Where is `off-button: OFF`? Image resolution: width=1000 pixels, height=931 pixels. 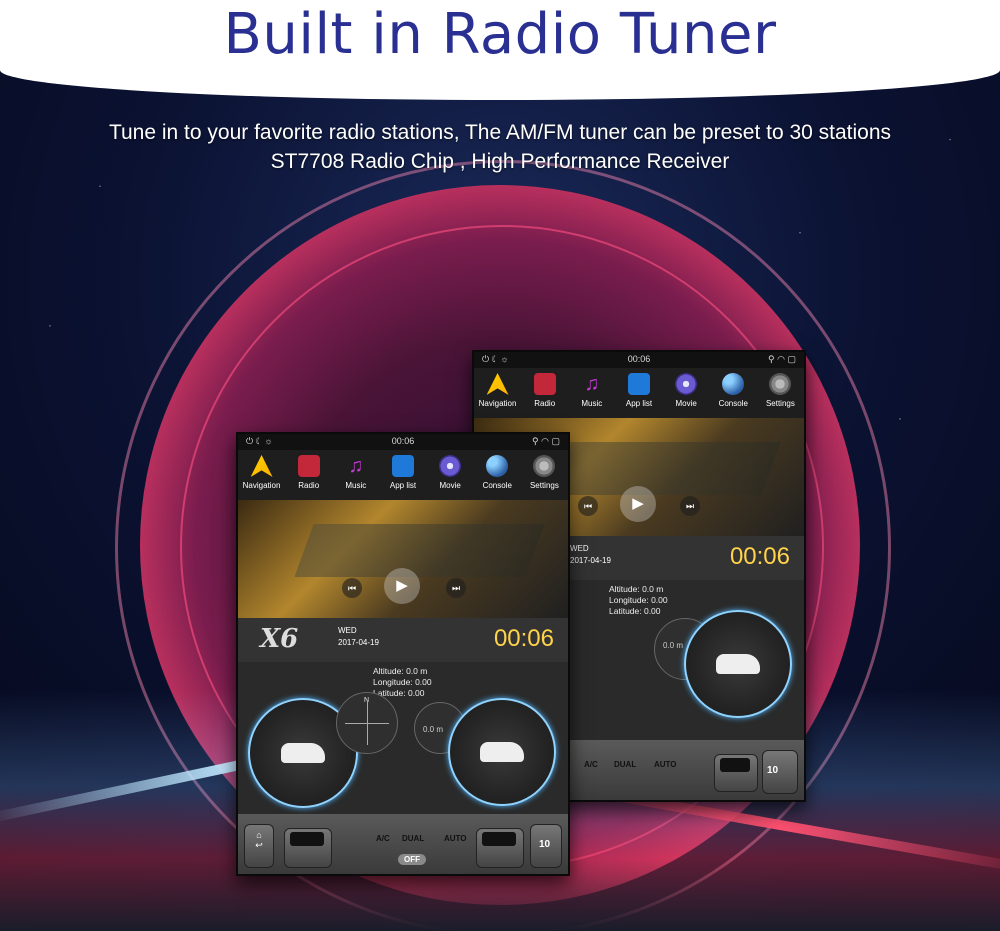 off-button: OFF is located at coordinates (412, 859).